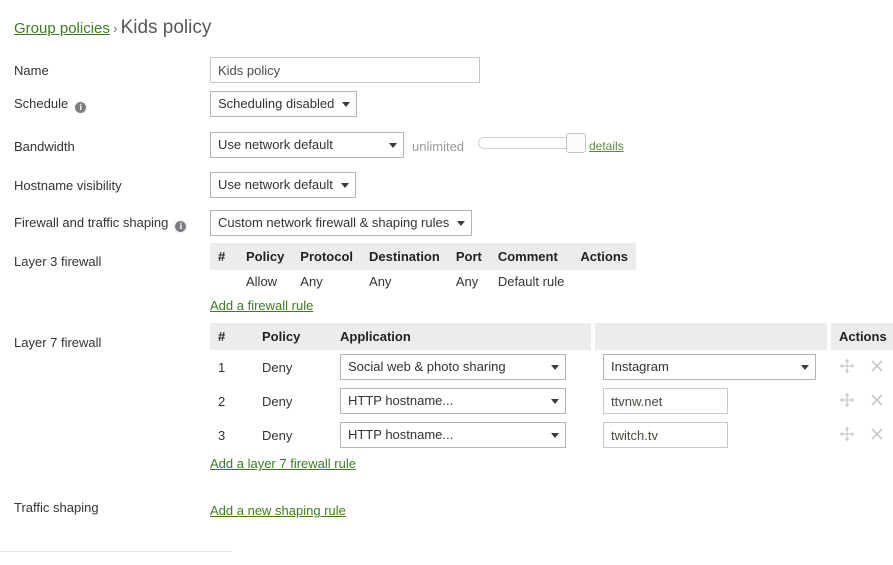  Describe the element at coordinates (41, 103) in the screenshot. I see `label-schedule-text: Schedule` at that location.